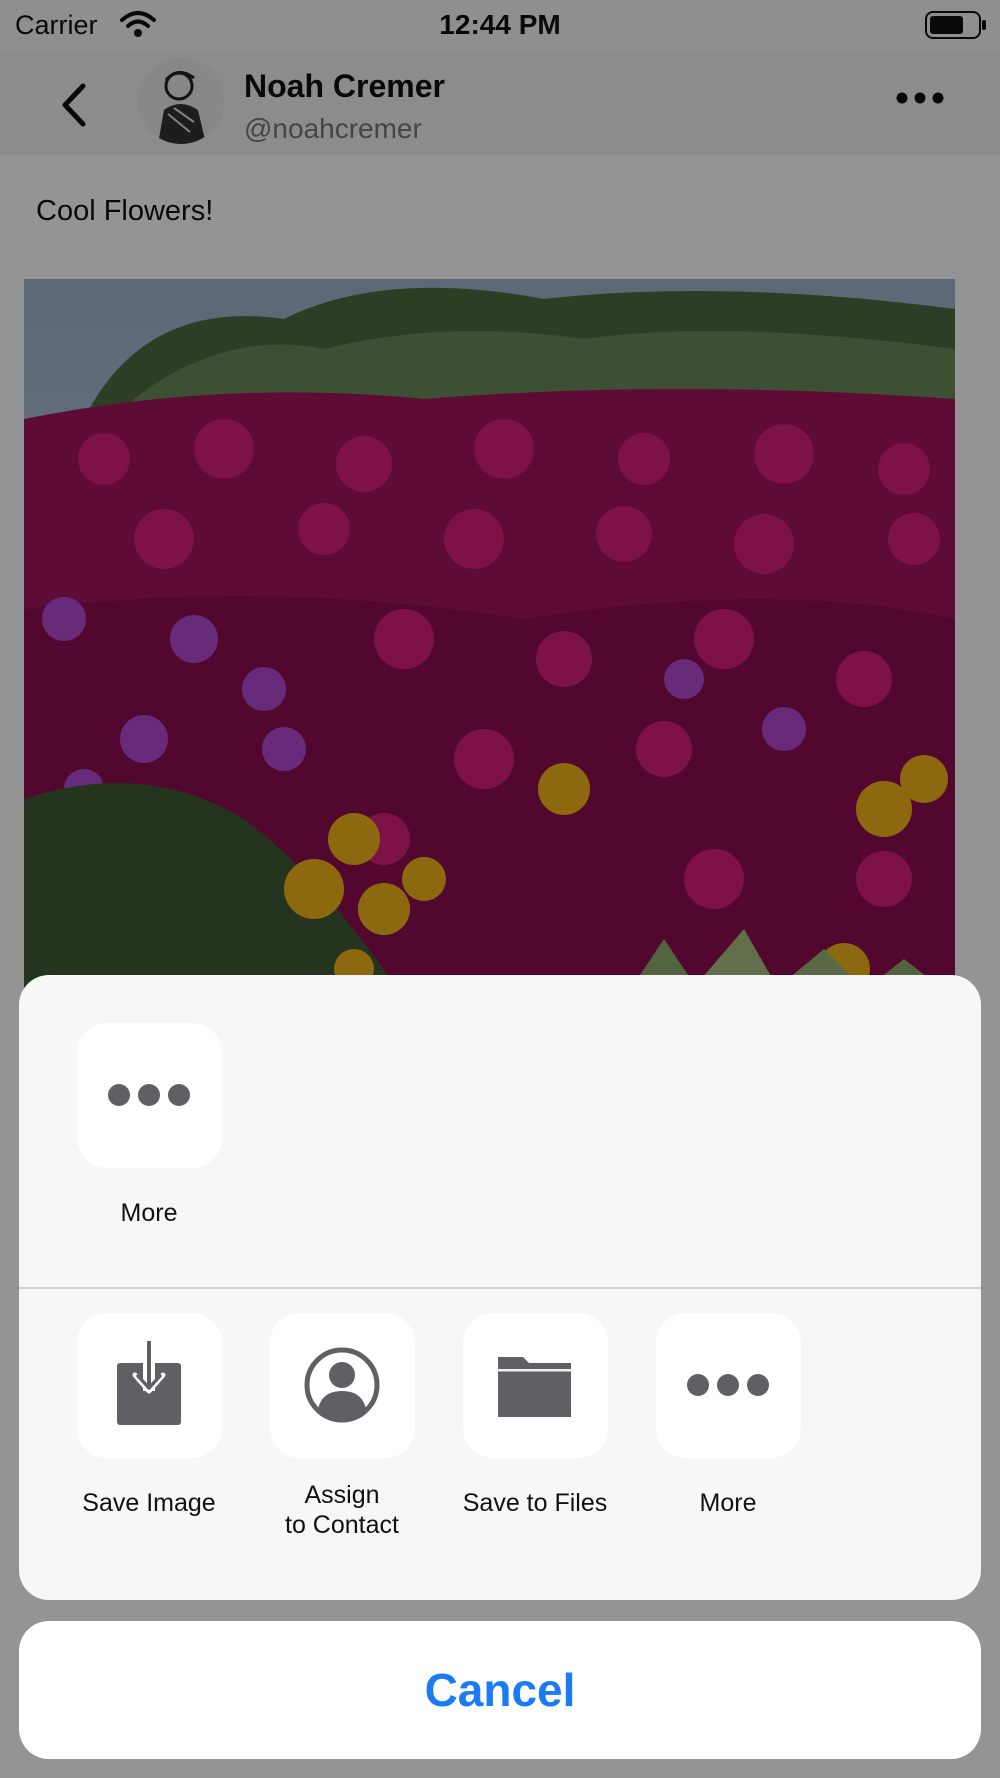  I want to click on more-apps-action: More, so click(149, 1125).